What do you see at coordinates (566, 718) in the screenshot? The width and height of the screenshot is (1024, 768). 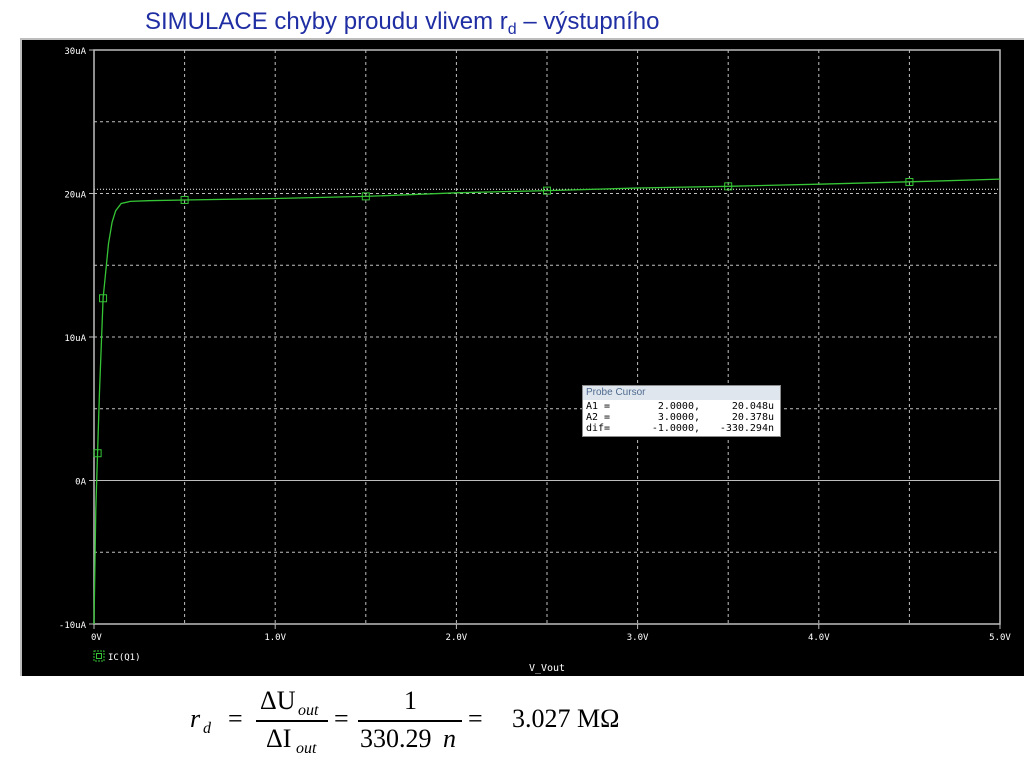 I see `formula-result: 3.027 MΩ` at bounding box center [566, 718].